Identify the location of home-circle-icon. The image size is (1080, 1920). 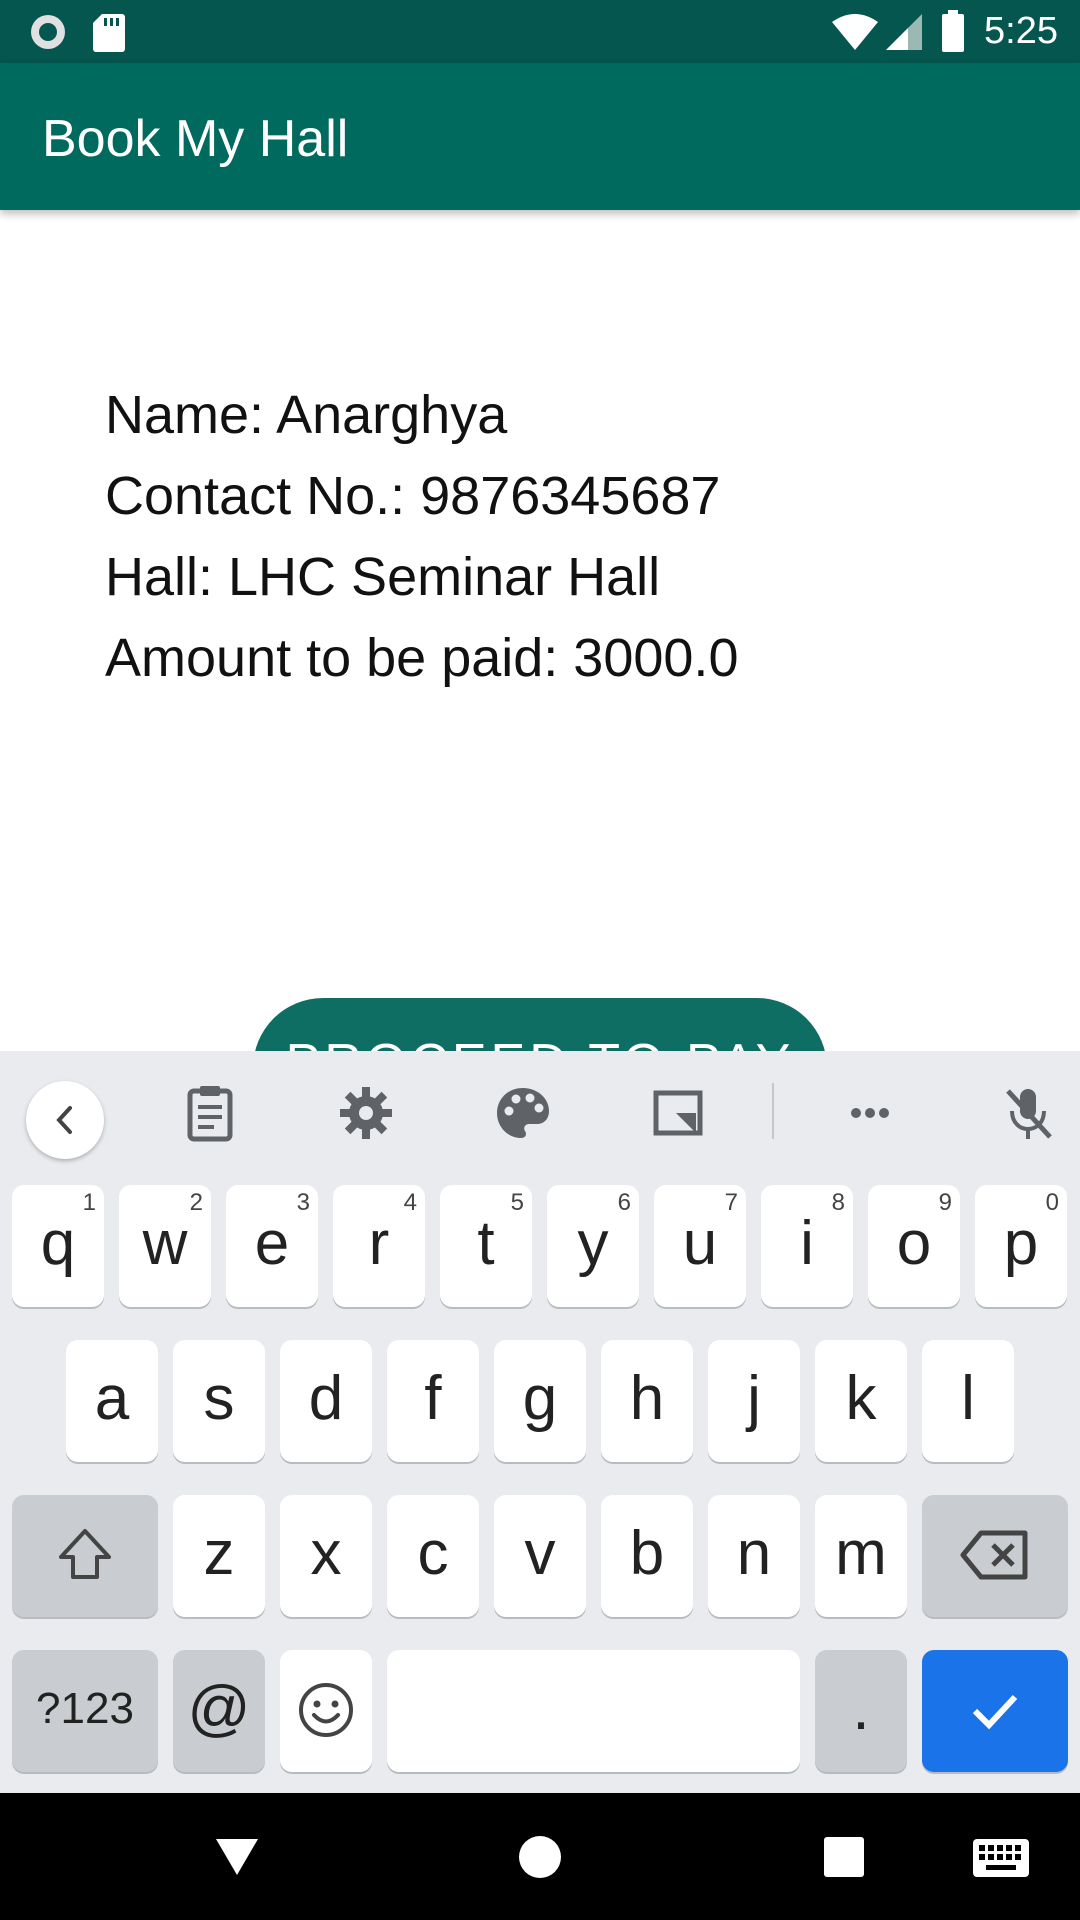
(540, 1857).